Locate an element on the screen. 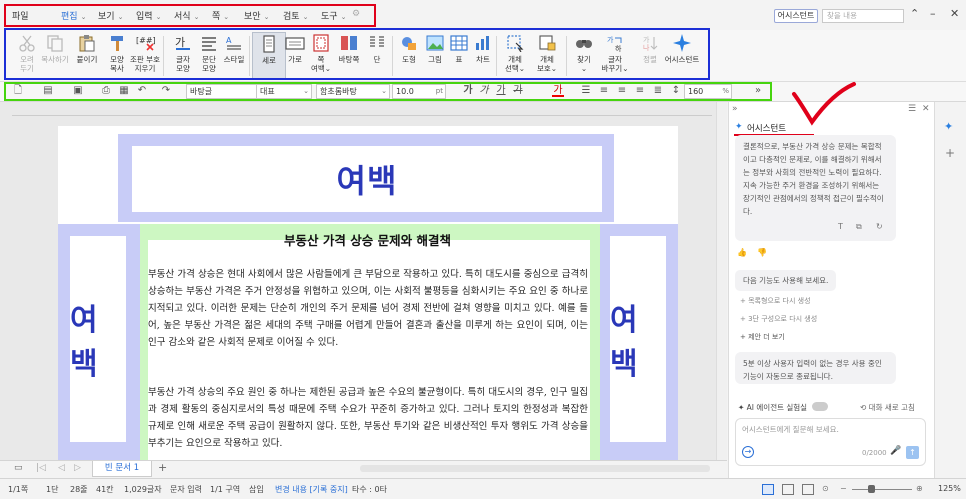 The width and height of the screenshot is (966, 499). horizontal-ruler is located at coordinates (362, 112).